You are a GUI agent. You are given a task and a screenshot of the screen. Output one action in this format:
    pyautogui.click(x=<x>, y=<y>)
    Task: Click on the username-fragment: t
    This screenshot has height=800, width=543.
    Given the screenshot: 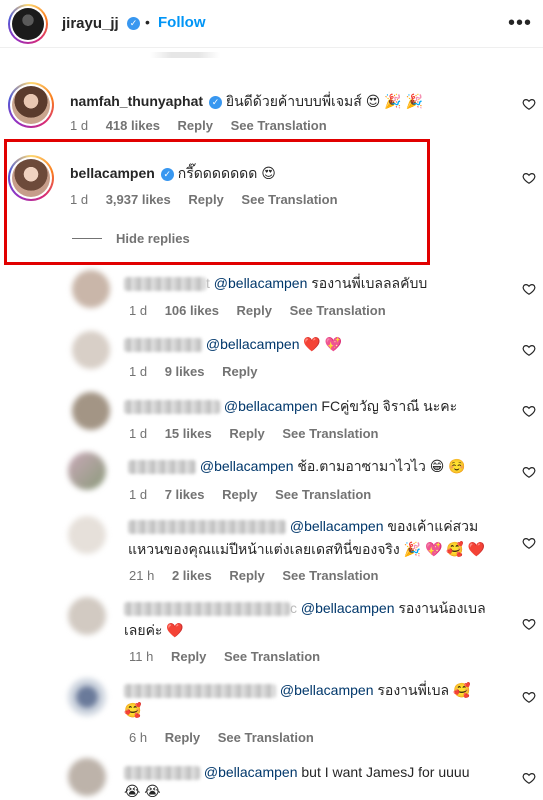 What is the action you would take?
    pyautogui.click(x=208, y=283)
    